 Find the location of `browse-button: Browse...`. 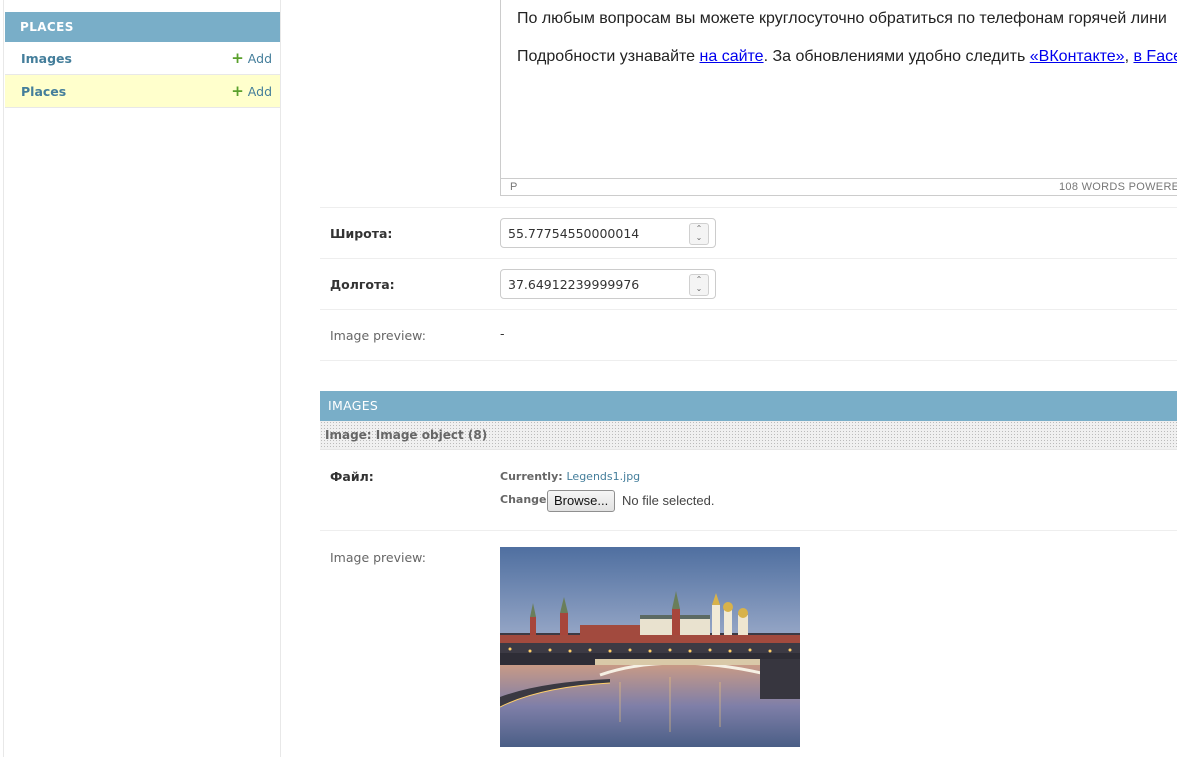

browse-button: Browse... is located at coordinates (581, 501).